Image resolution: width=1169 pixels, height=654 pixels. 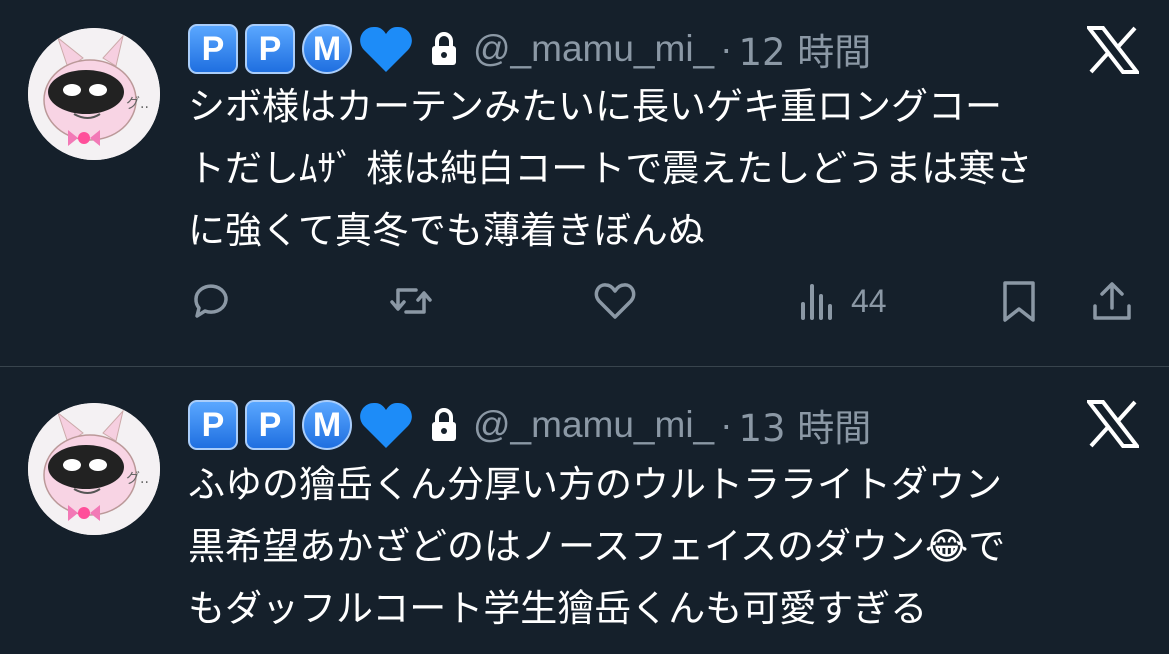 I want to click on views-count: 44, so click(x=869, y=300).